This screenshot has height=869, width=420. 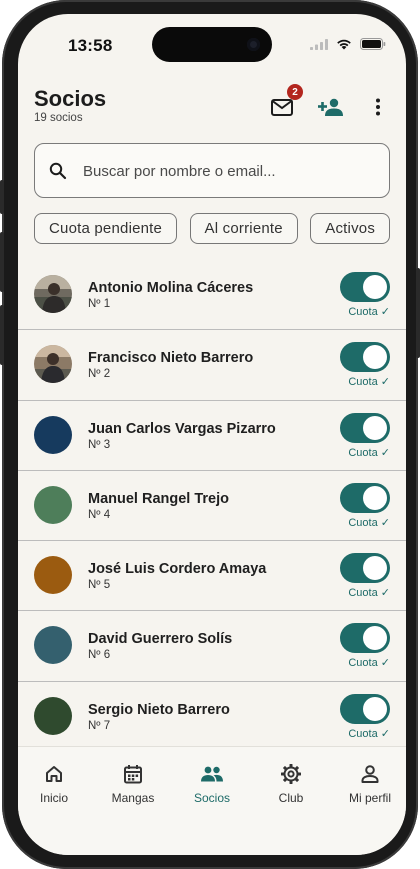 What do you see at coordinates (70, 98) in the screenshot?
I see `page-title: Socios` at bounding box center [70, 98].